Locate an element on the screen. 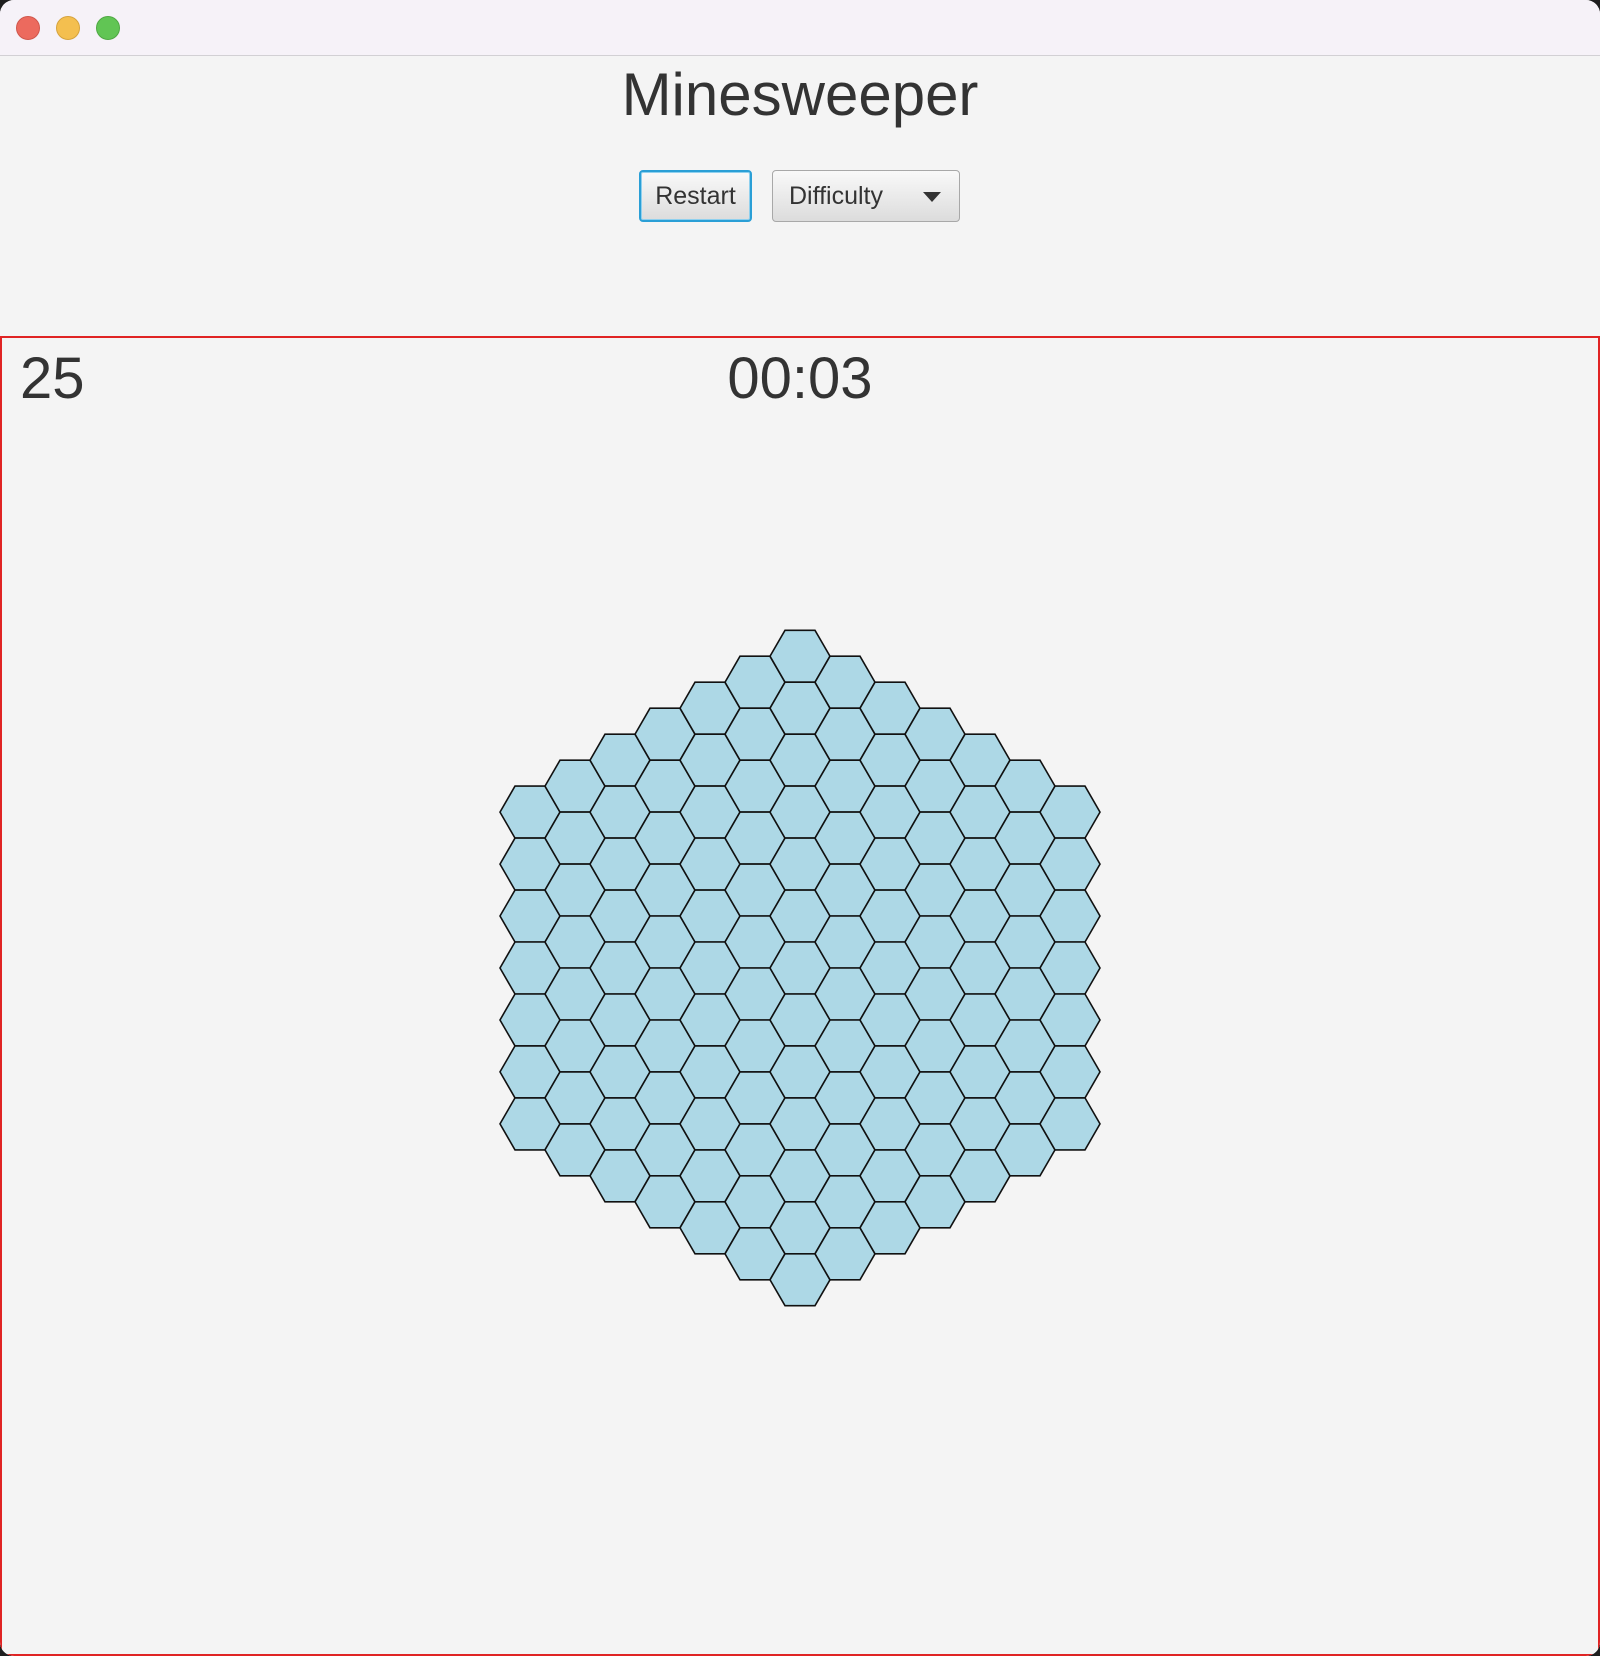 Image resolution: width=1600 pixels, height=1656 pixels. difficulty-dropdown: Difficulty is located at coordinates (866, 196).